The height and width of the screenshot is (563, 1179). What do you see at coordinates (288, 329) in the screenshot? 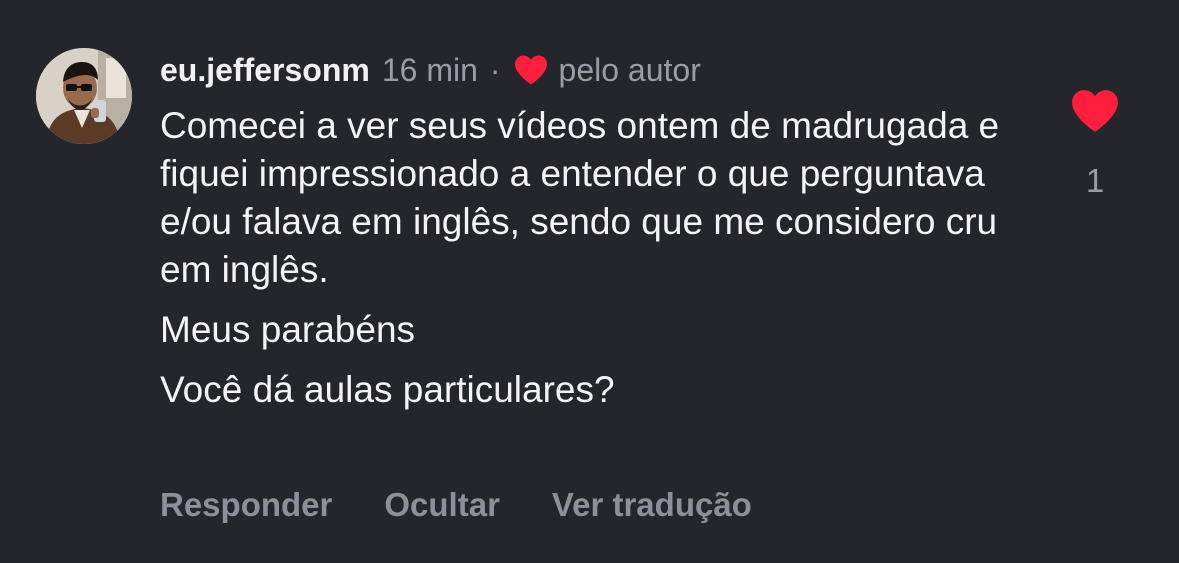
I see `comment-paragraph: Meus parabéns` at bounding box center [288, 329].